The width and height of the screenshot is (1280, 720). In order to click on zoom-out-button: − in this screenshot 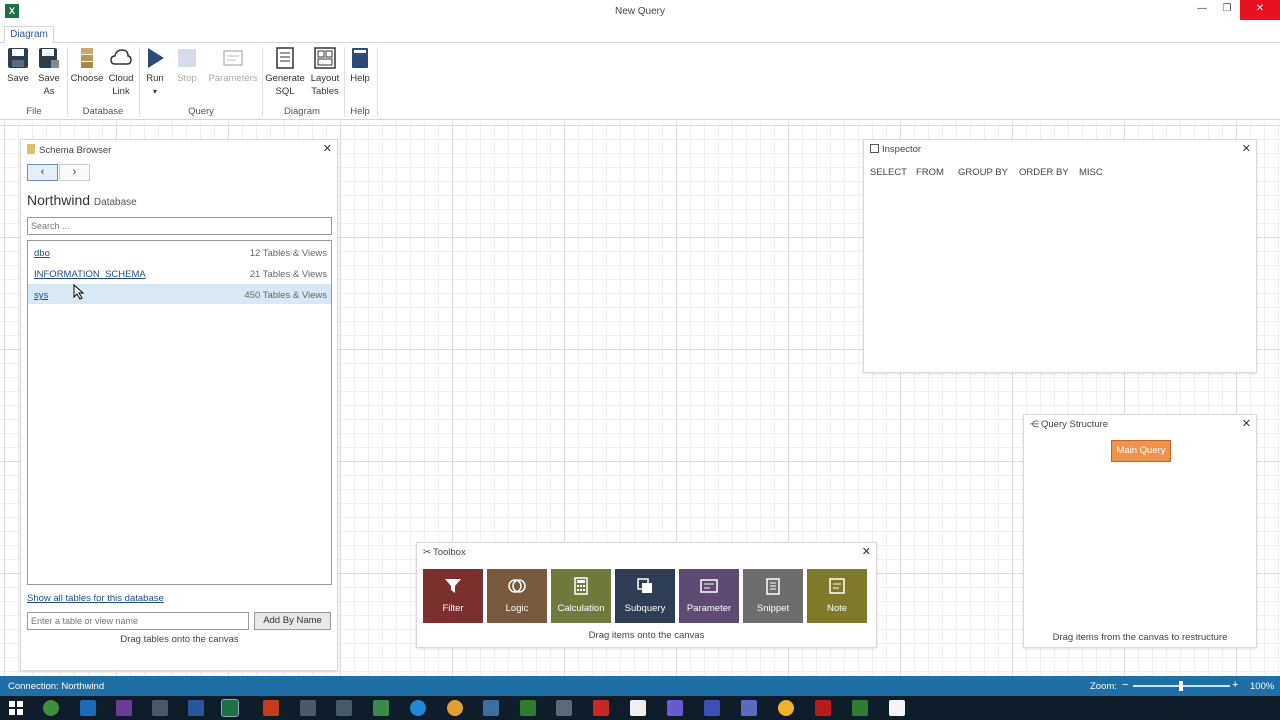, I will do `click(1125, 685)`.